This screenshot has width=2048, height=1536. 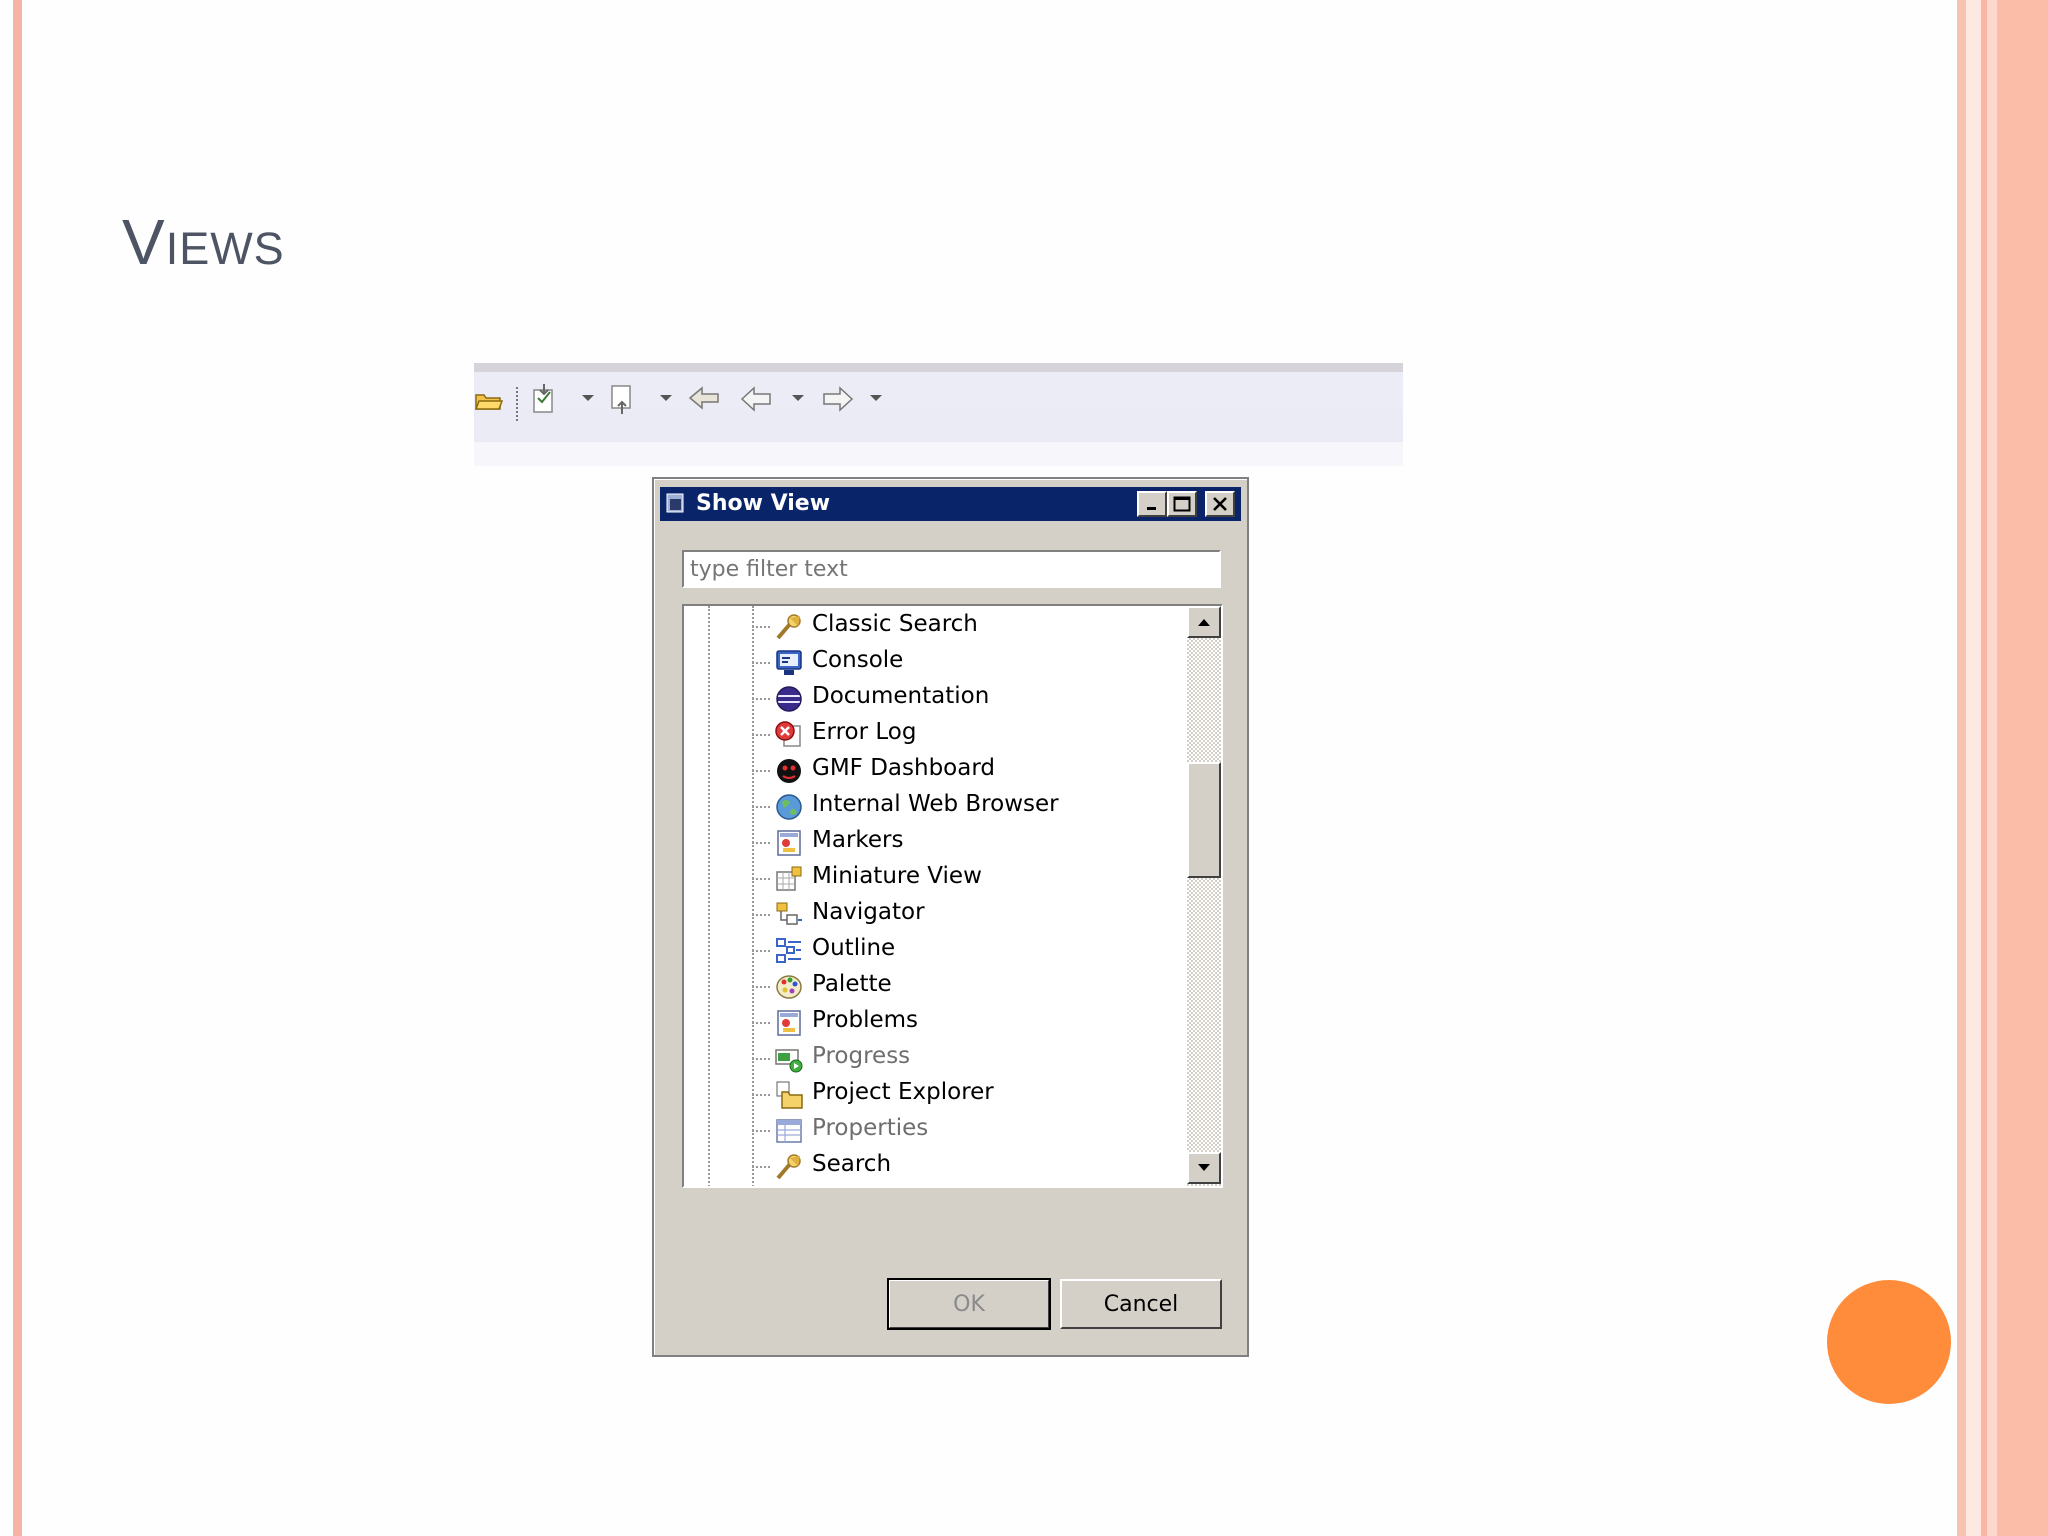 I want to click on back-arrow-icon, so click(x=757, y=399).